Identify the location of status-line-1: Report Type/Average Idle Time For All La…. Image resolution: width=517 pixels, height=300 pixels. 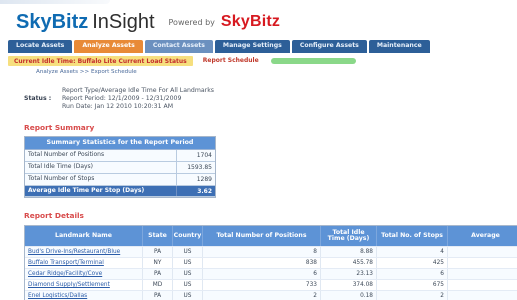
(138, 90).